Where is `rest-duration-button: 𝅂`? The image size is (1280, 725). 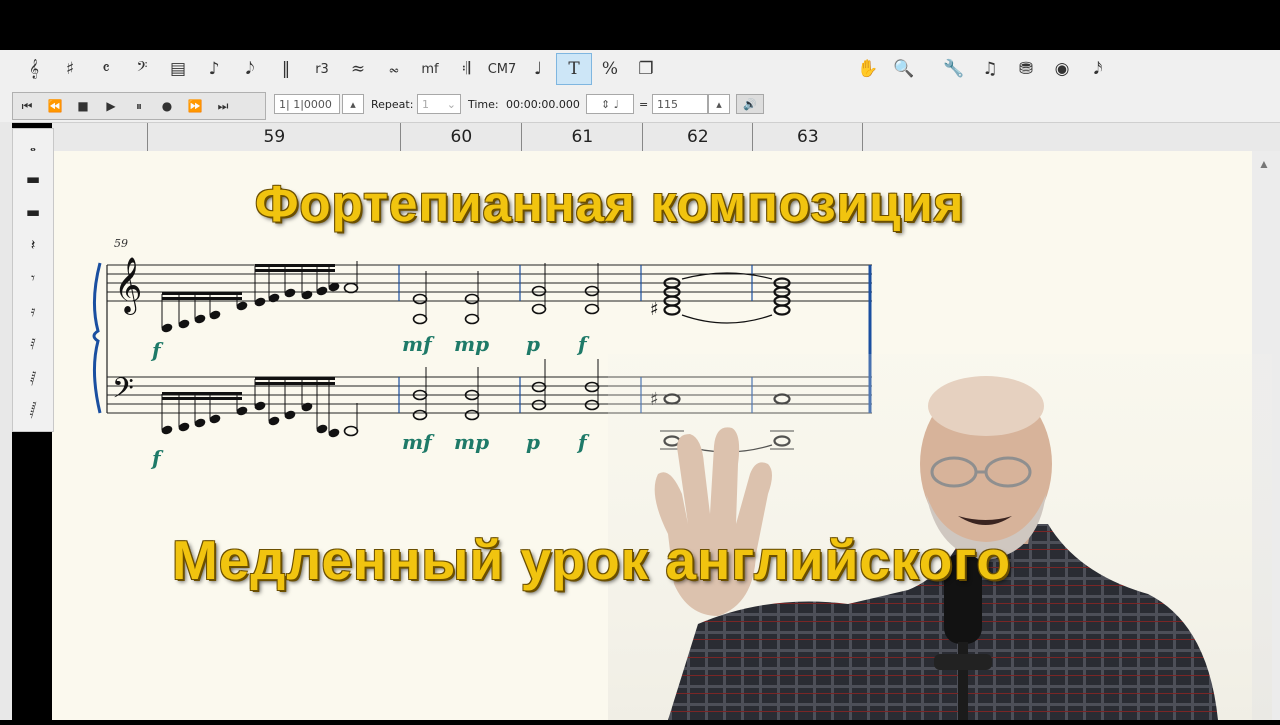
rest-duration-button: 𝅂 is located at coordinates (33, 409).